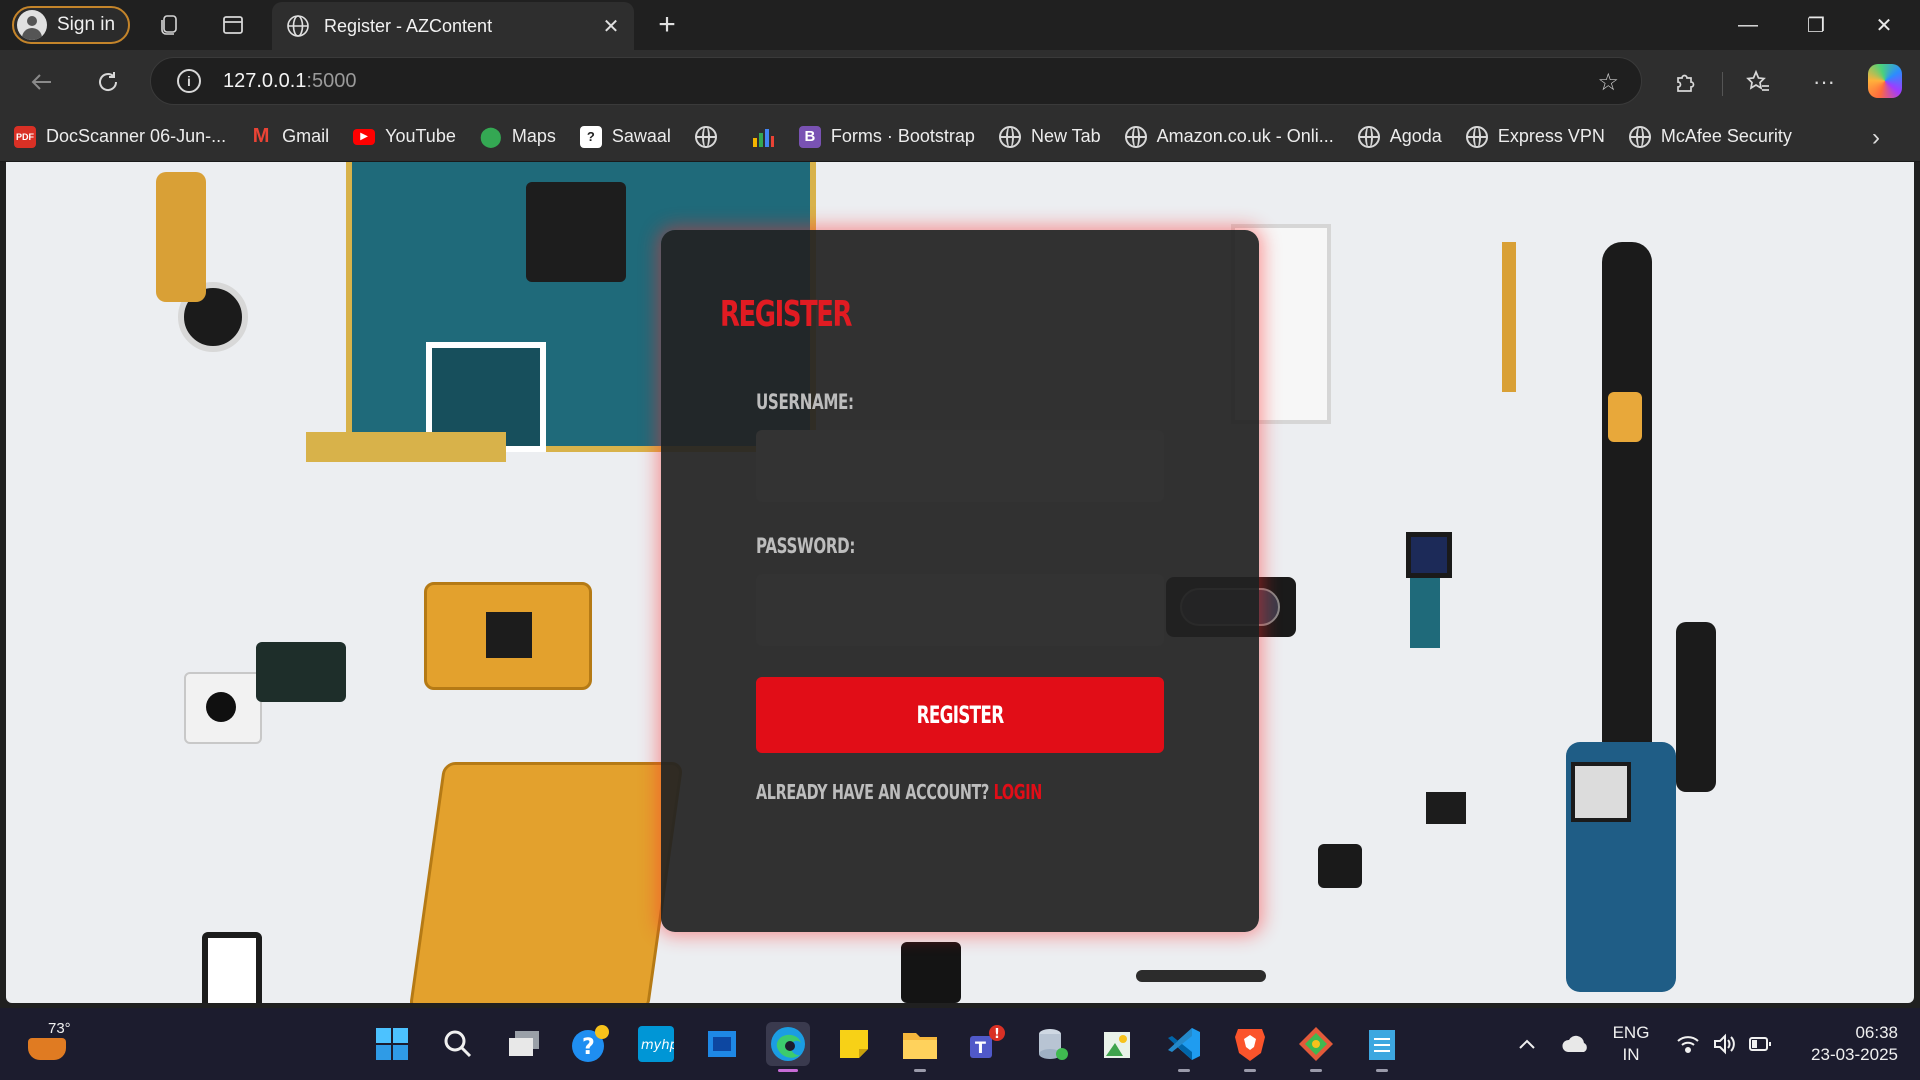 The height and width of the screenshot is (1080, 1920). Describe the element at coordinates (920, 1047) in the screenshot. I see `file-explorer-icon` at that location.